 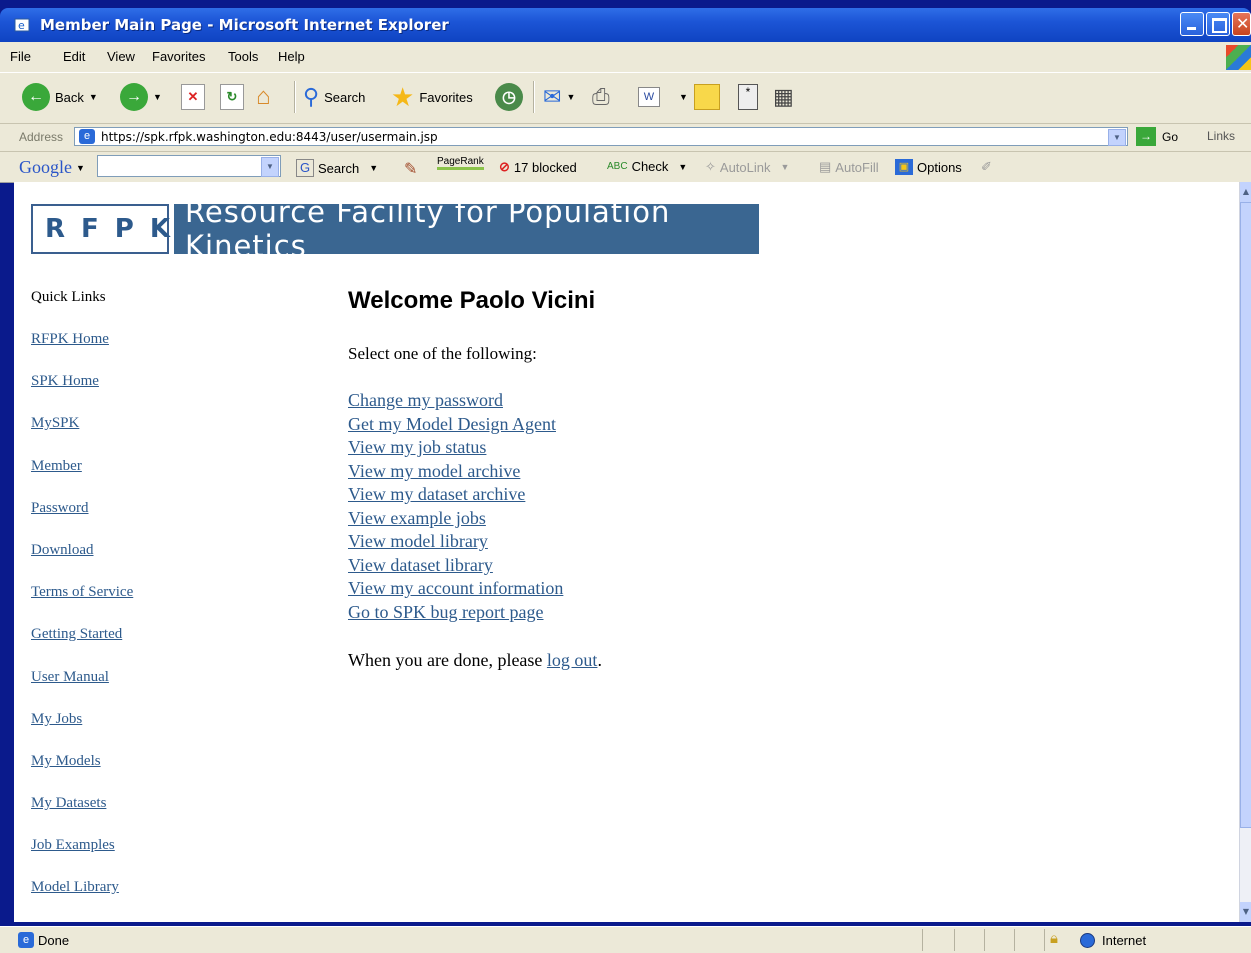 What do you see at coordinates (410, 169) in the screenshot?
I see `news-button: ✎` at bounding box center [410, 169].